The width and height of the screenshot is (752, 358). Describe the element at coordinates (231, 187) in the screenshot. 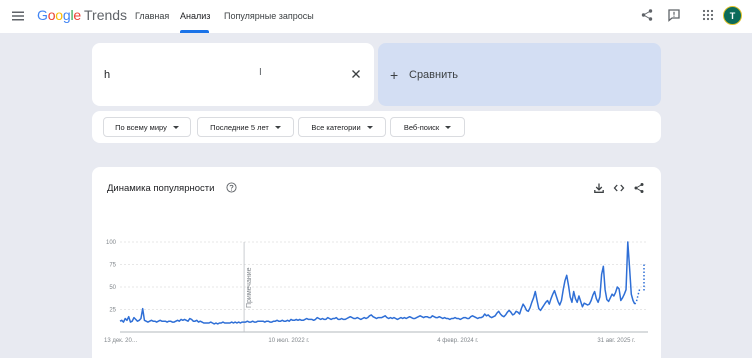

I see `help-icon` at that location.